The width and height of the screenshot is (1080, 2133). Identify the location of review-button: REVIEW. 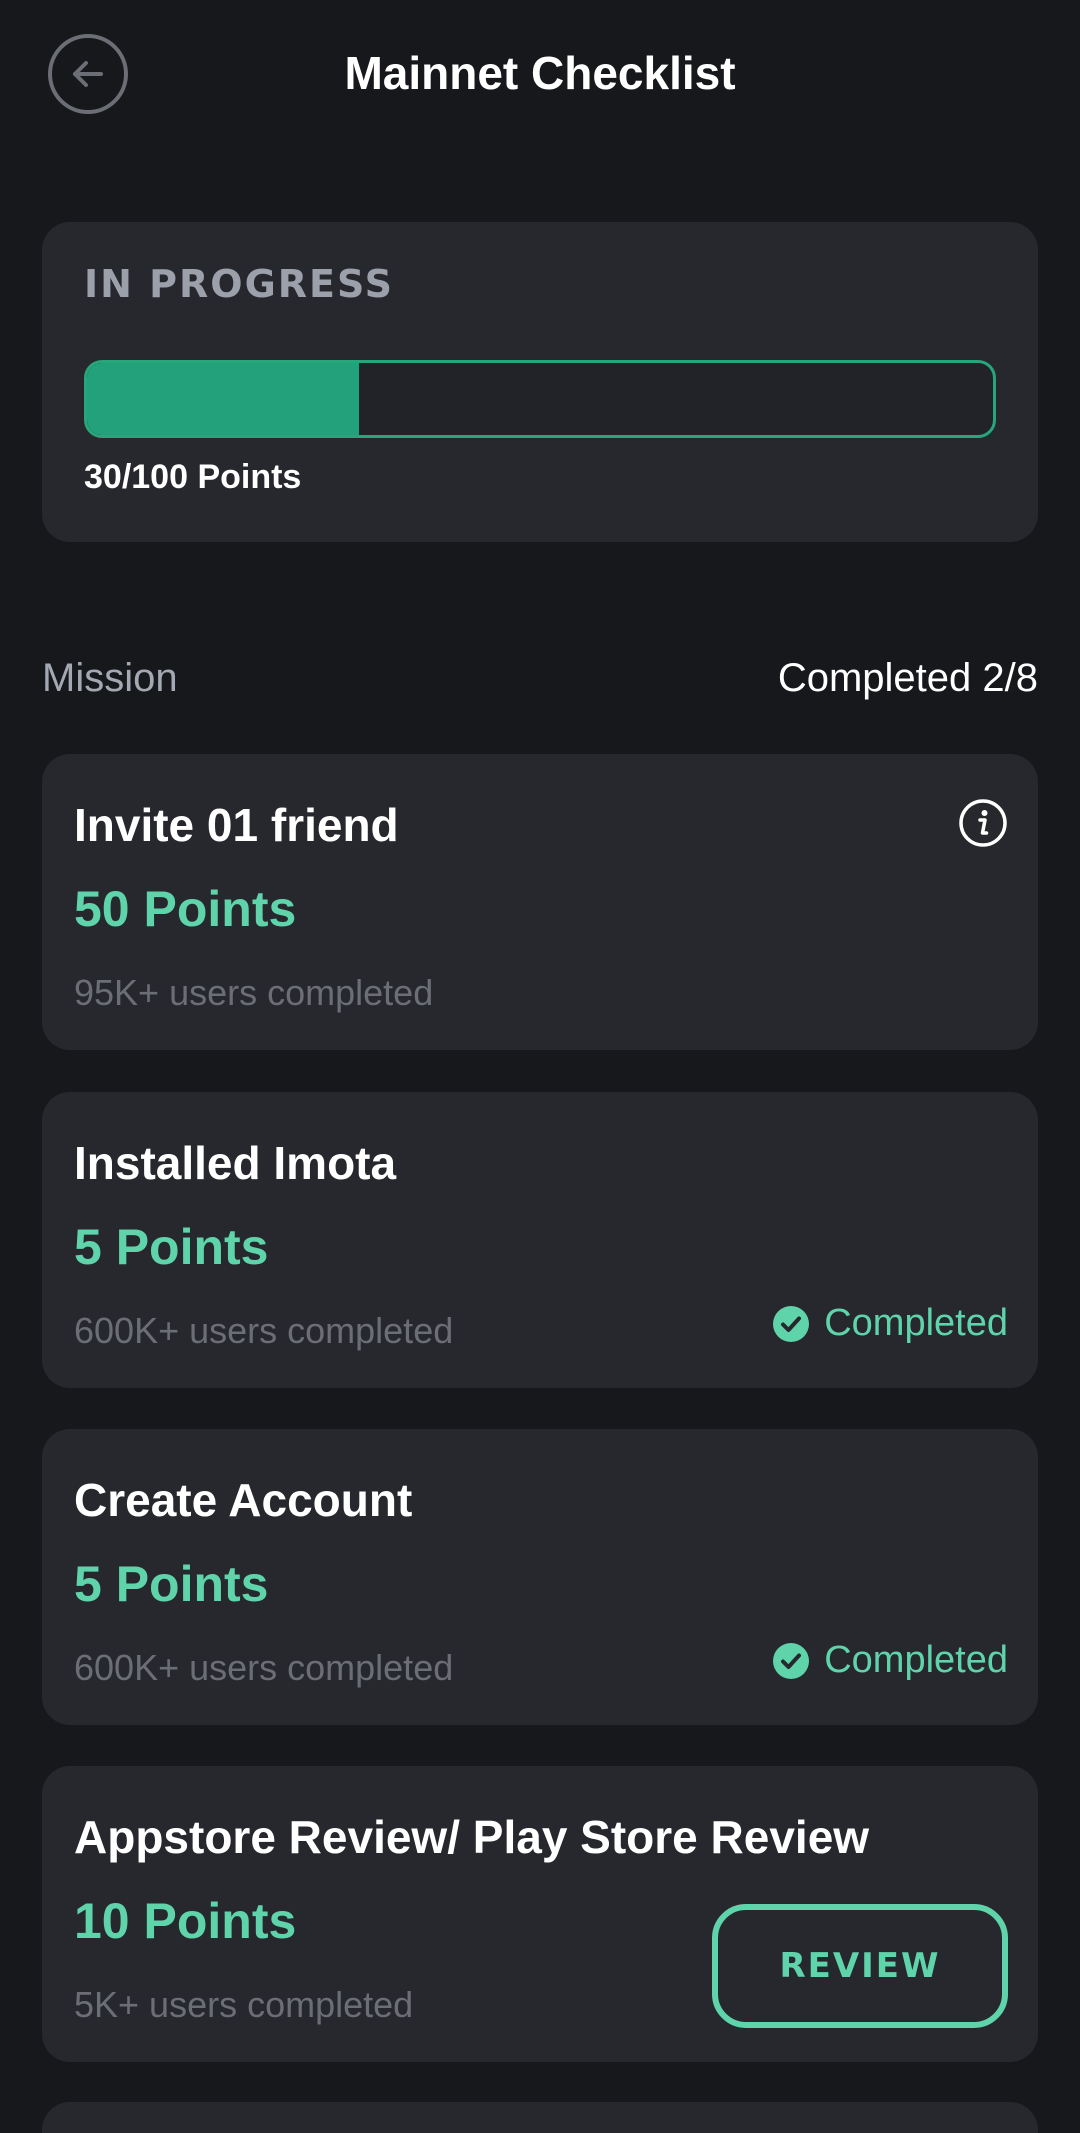
(860, 1966).